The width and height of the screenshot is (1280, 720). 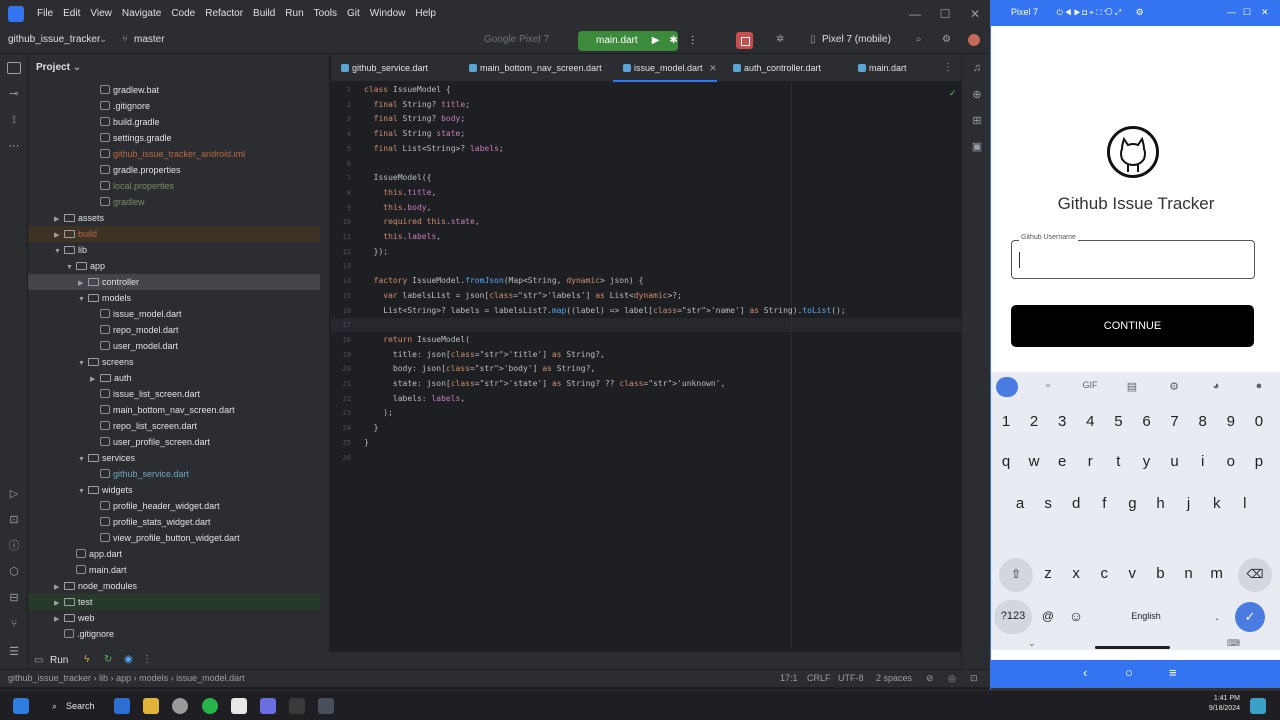 I want to click on emulator-controls-icon: ⏻ ◀ ▶ ◘ ⌖ ⛶ ⟲ ⤢, so click(x=1089, y=12).